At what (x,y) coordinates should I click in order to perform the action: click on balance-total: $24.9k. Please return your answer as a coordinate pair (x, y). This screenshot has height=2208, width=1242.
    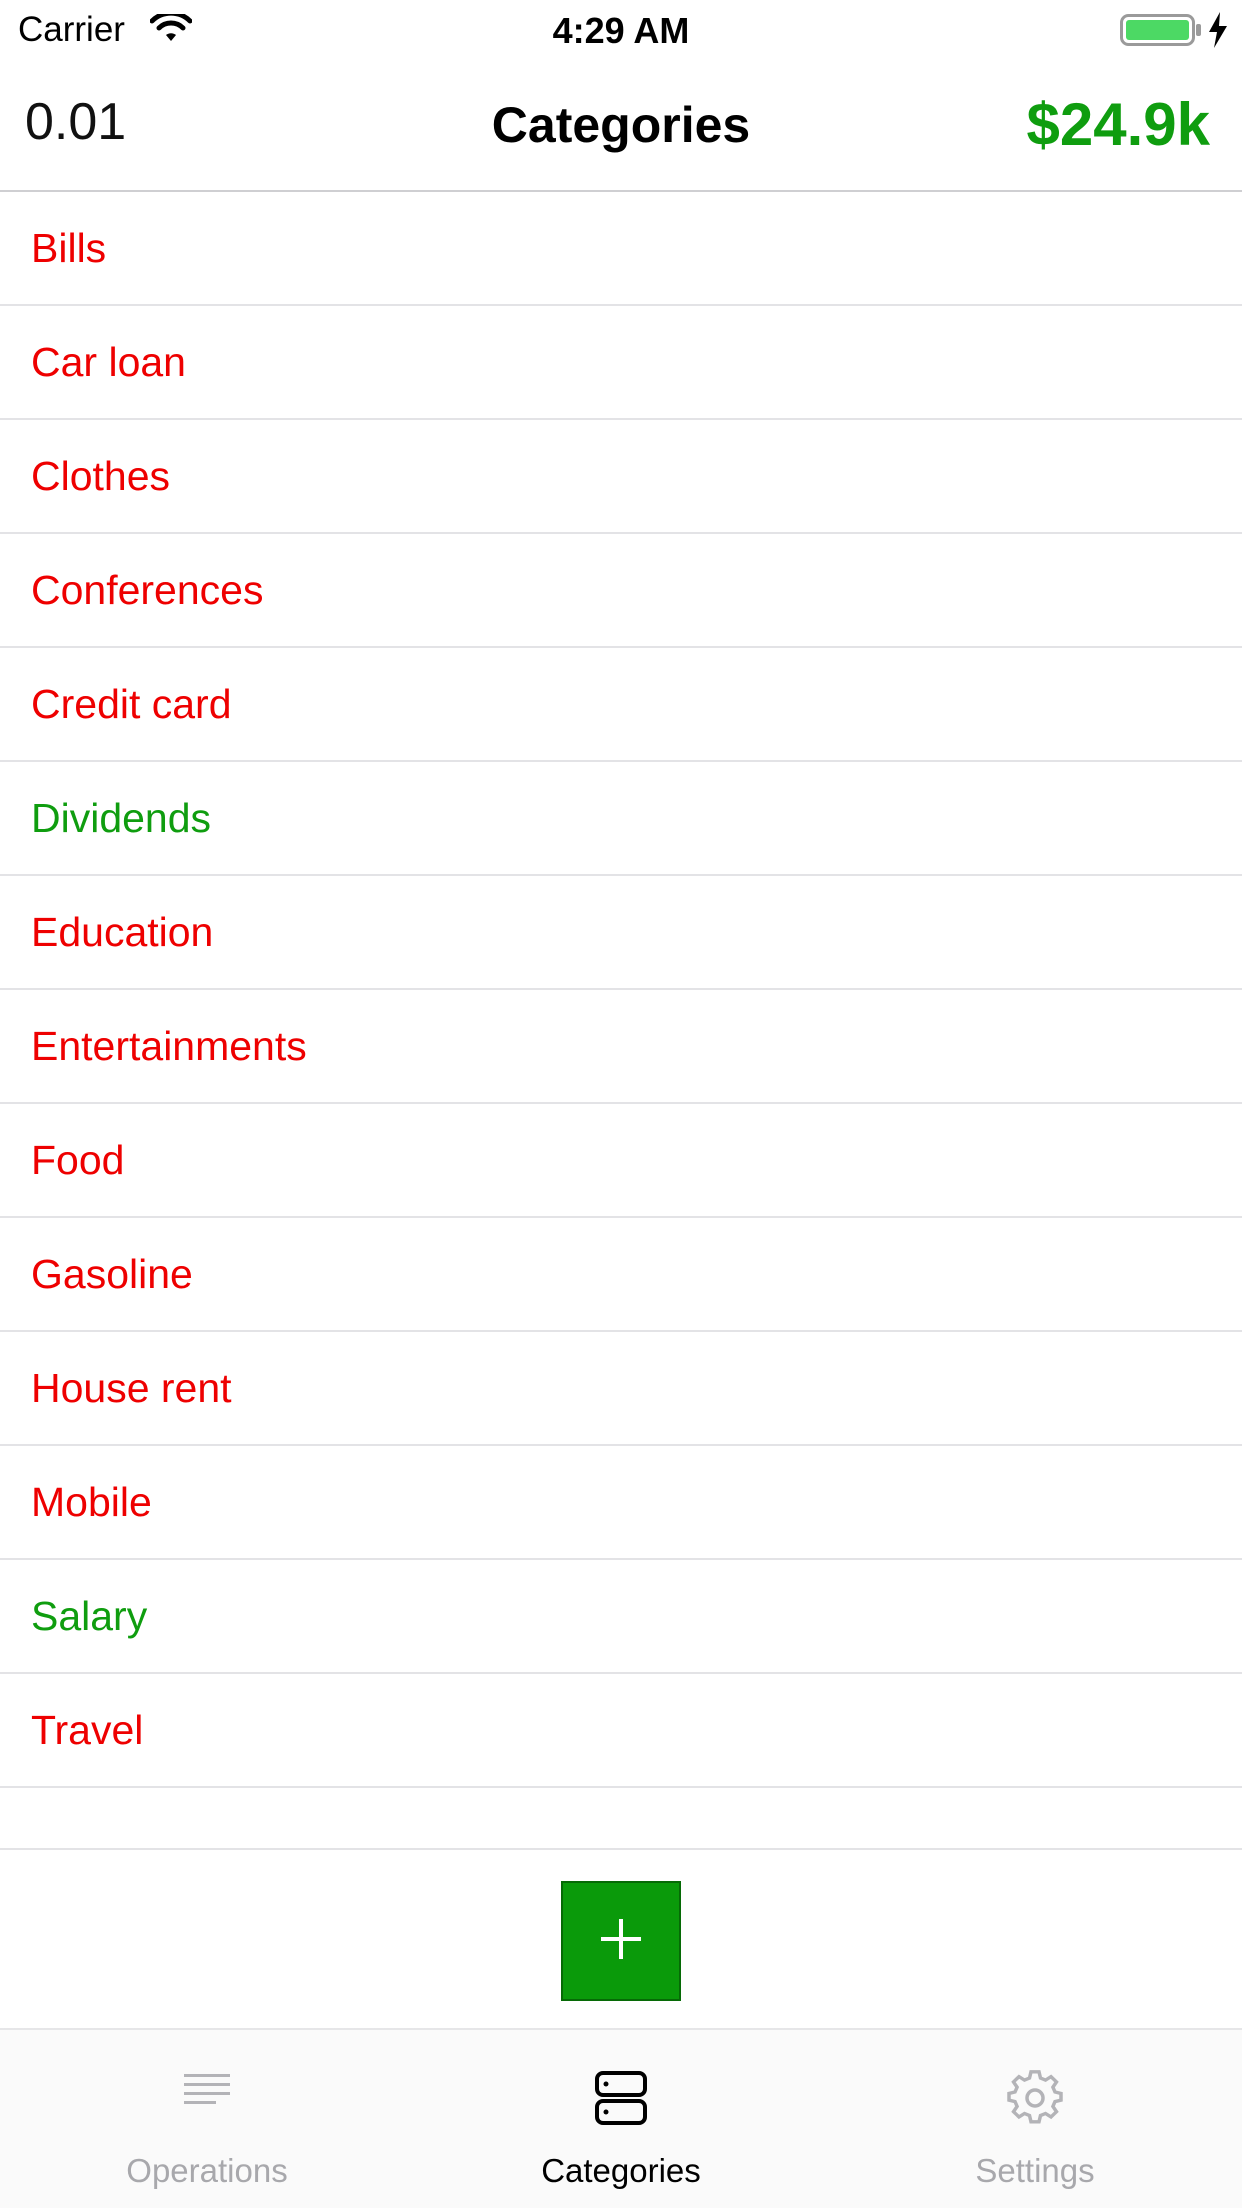
    Looking at the image, I should click on (1118, 124).